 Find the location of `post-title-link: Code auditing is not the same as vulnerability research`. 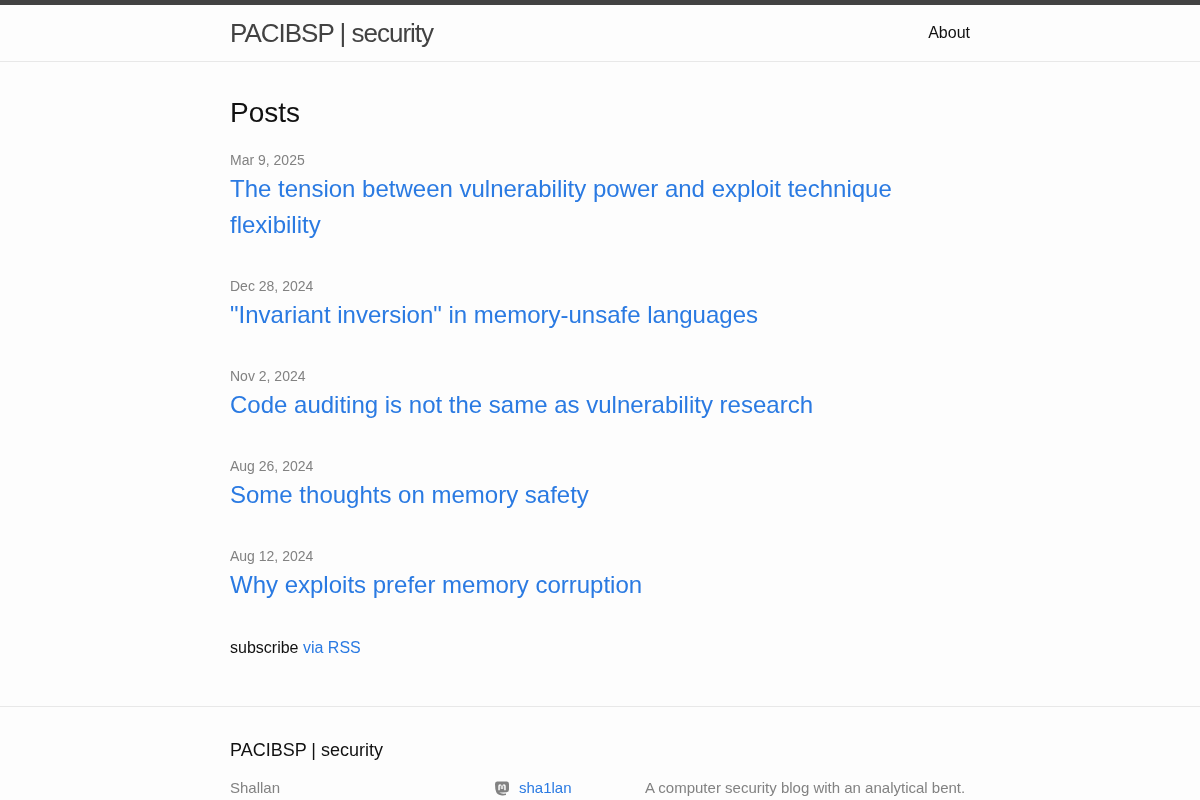

post-title-link: Code auditing is not the same as vulnerability research is located at coordinates (521, 405).